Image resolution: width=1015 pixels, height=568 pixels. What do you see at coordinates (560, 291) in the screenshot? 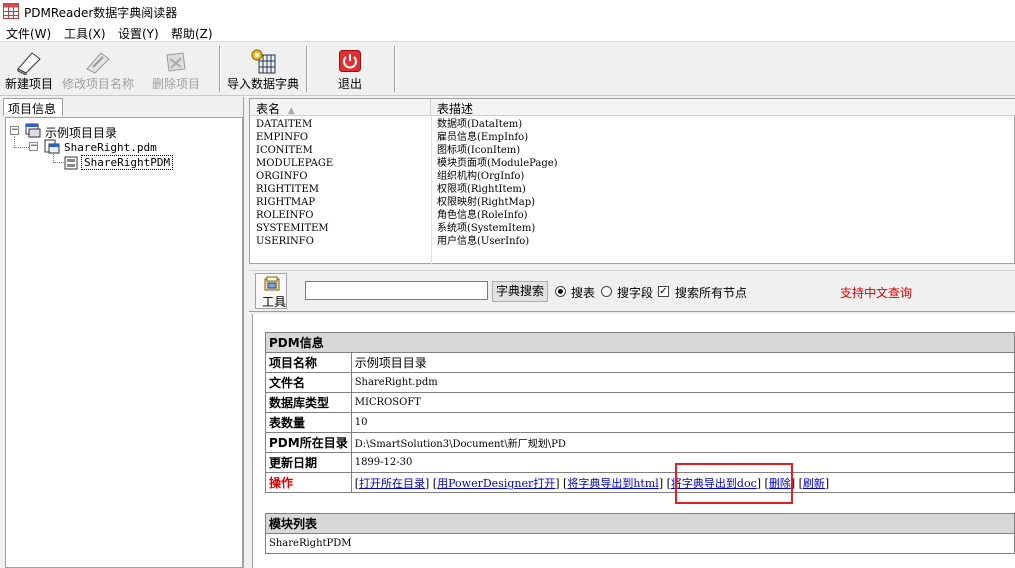
I see `radio-search-table` at bounding box center [560, 291].